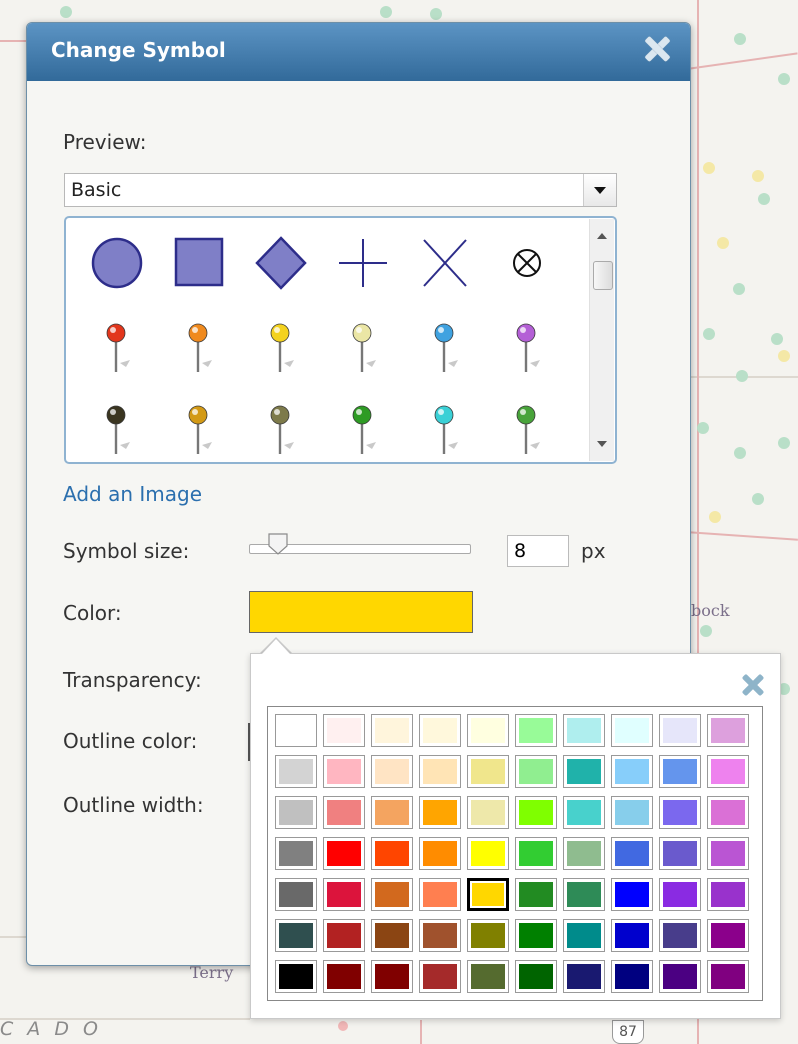  I want to click on diamond-icon, so click(281, 263).